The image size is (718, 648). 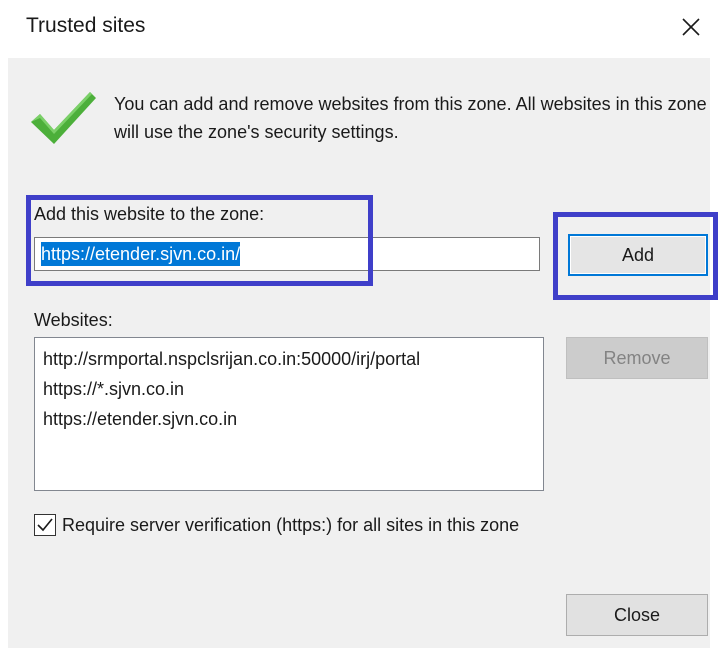 I want to click on list-item: https://etender.sjvn.co.in, so click(x=293, y=419).